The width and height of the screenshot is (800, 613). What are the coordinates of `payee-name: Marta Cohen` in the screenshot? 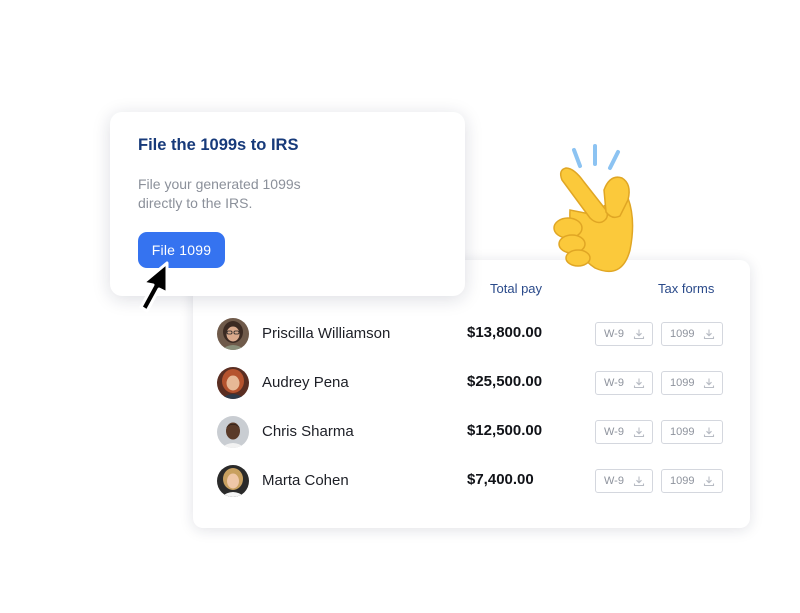 It's located at (305, 480).